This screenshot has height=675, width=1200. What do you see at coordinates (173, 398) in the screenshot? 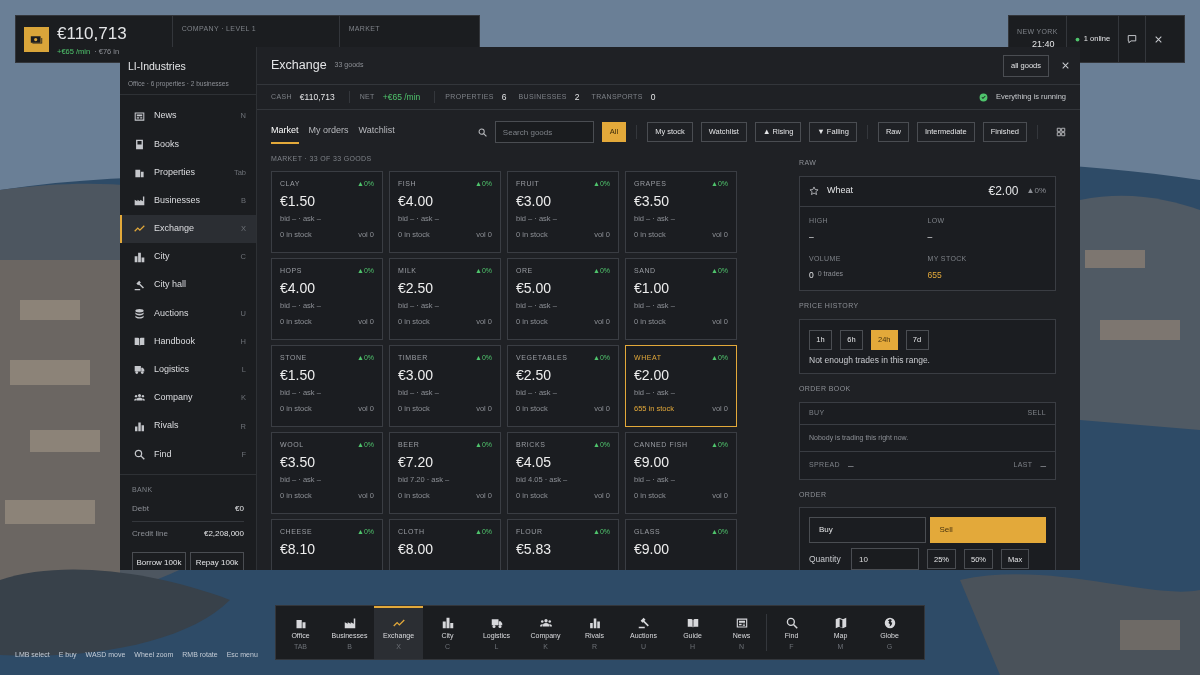
I see `sidebar-label: Company` at bounding box center [173, 398].